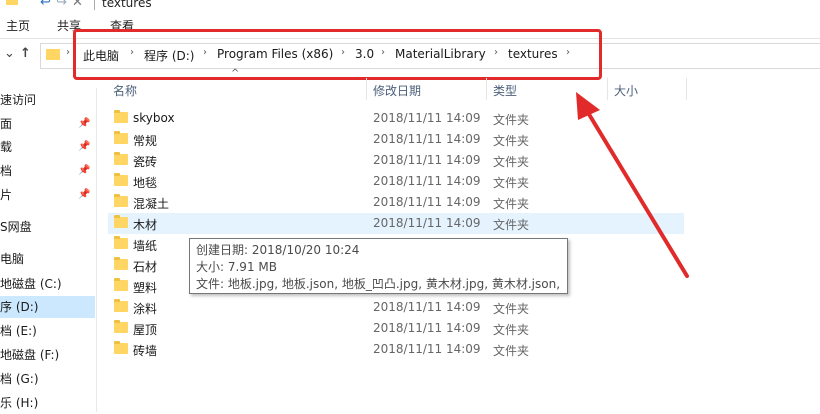 The width and height of the screenshot is (820, 414). What do you see at coordinates (19, 403) in the screenshot?
I see `sidebar-item-label: 乐 (H:)` at bounding box center [19, 403].